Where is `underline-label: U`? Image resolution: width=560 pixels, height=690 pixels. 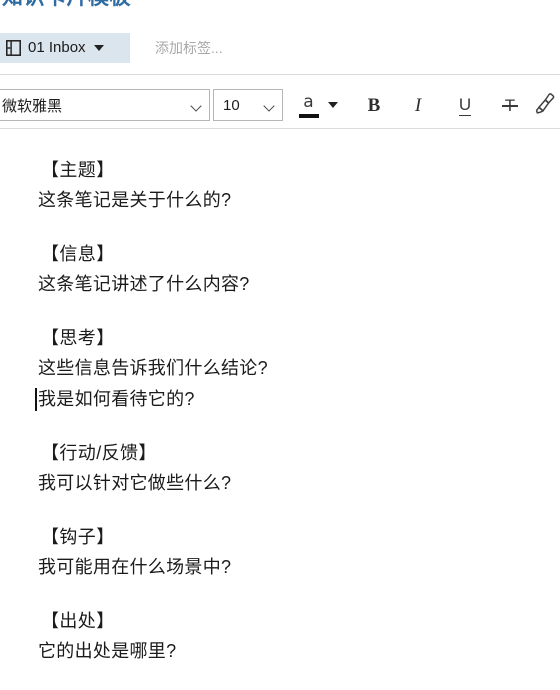
underline-label: U is located at coordinates (465, 105).